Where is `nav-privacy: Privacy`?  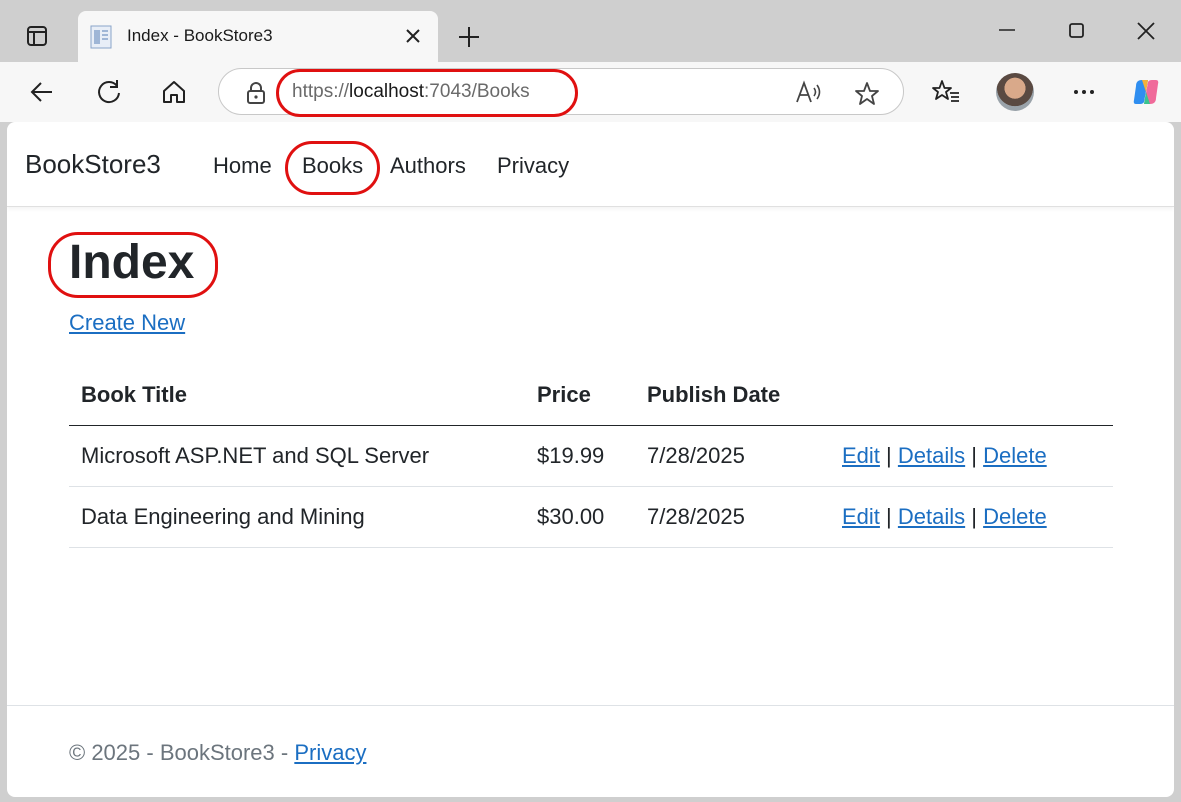
nav-privacy: Privacy is located at coordinates (533, 166).